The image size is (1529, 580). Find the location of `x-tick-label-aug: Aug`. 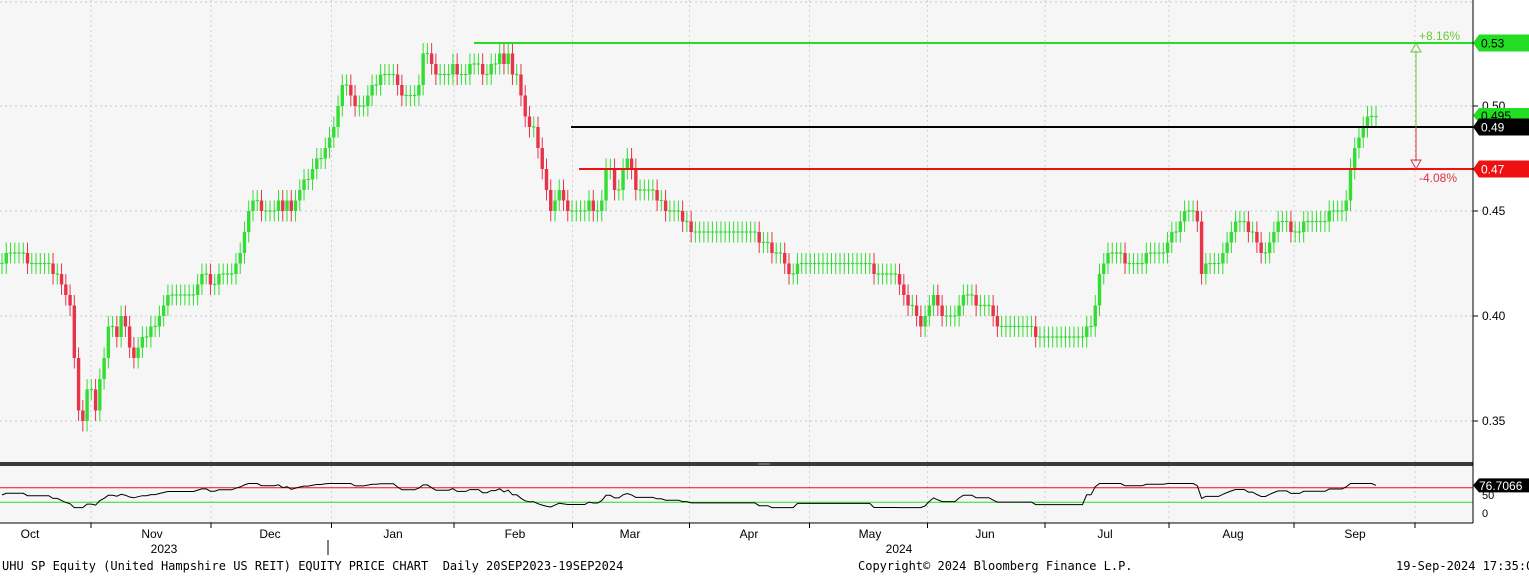

x-tick-label-aug: Aug is located at coordinates (1232, 534).